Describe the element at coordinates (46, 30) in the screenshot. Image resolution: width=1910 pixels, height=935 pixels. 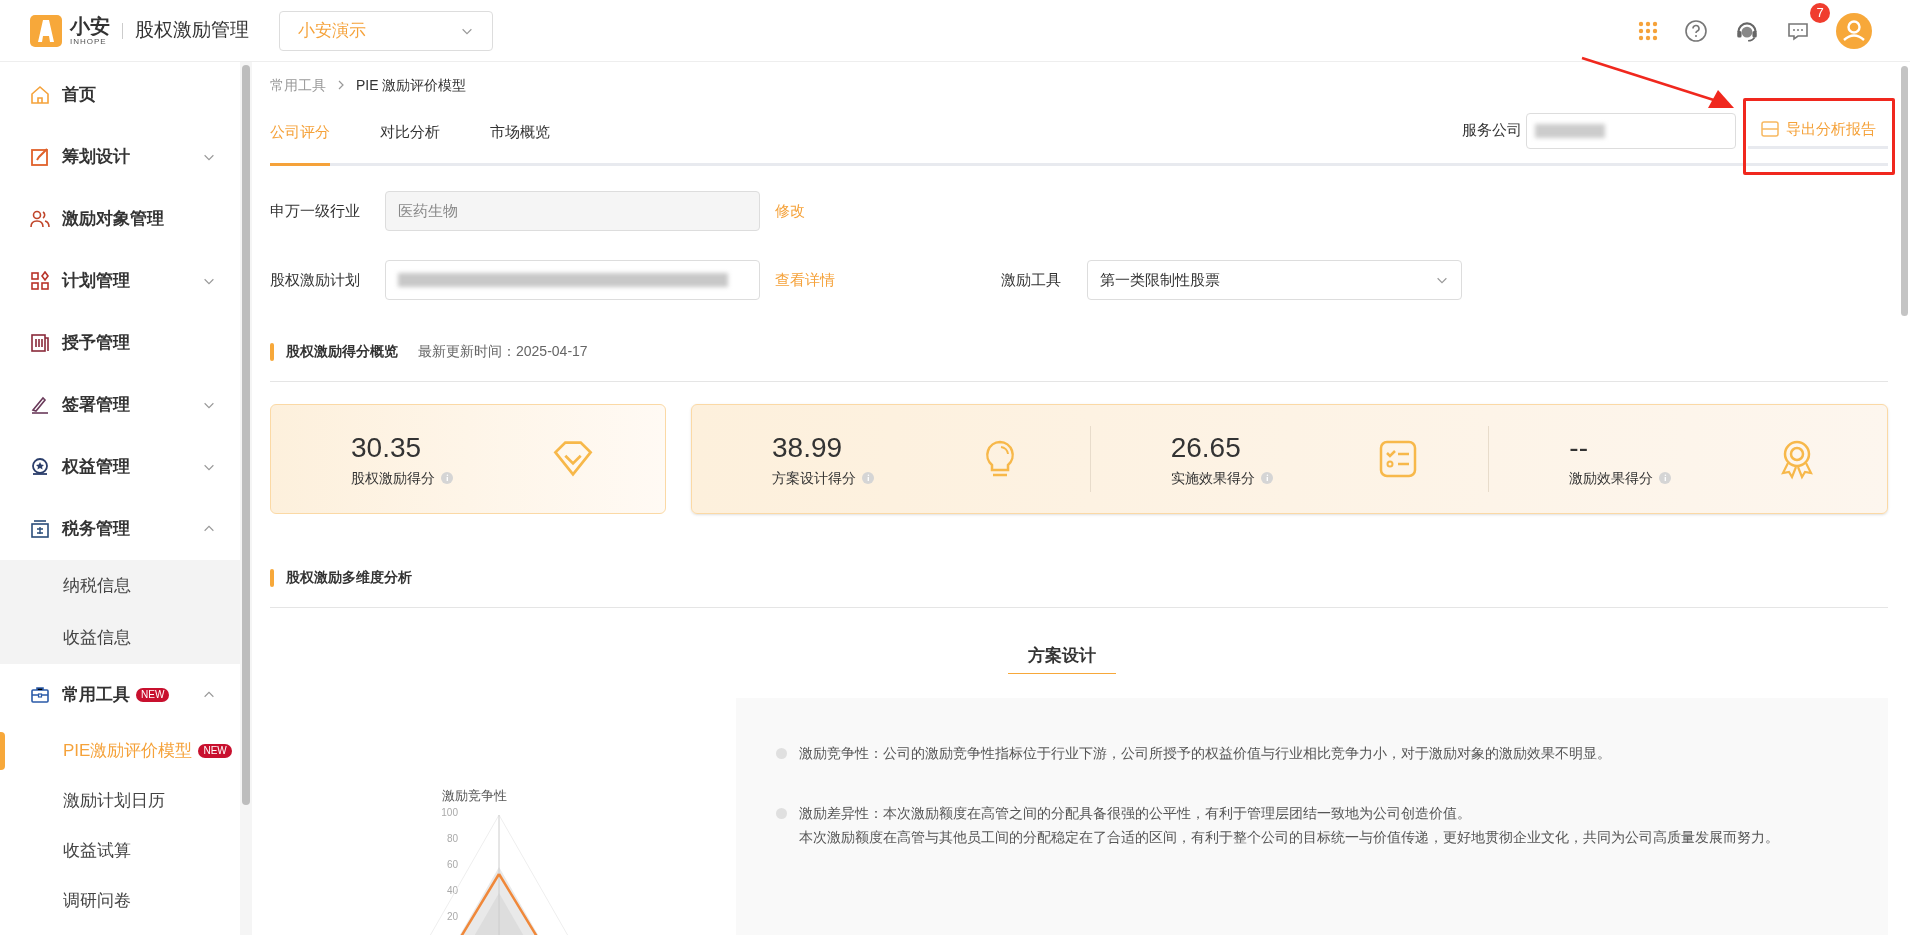
I see `logo-icon` at that location.